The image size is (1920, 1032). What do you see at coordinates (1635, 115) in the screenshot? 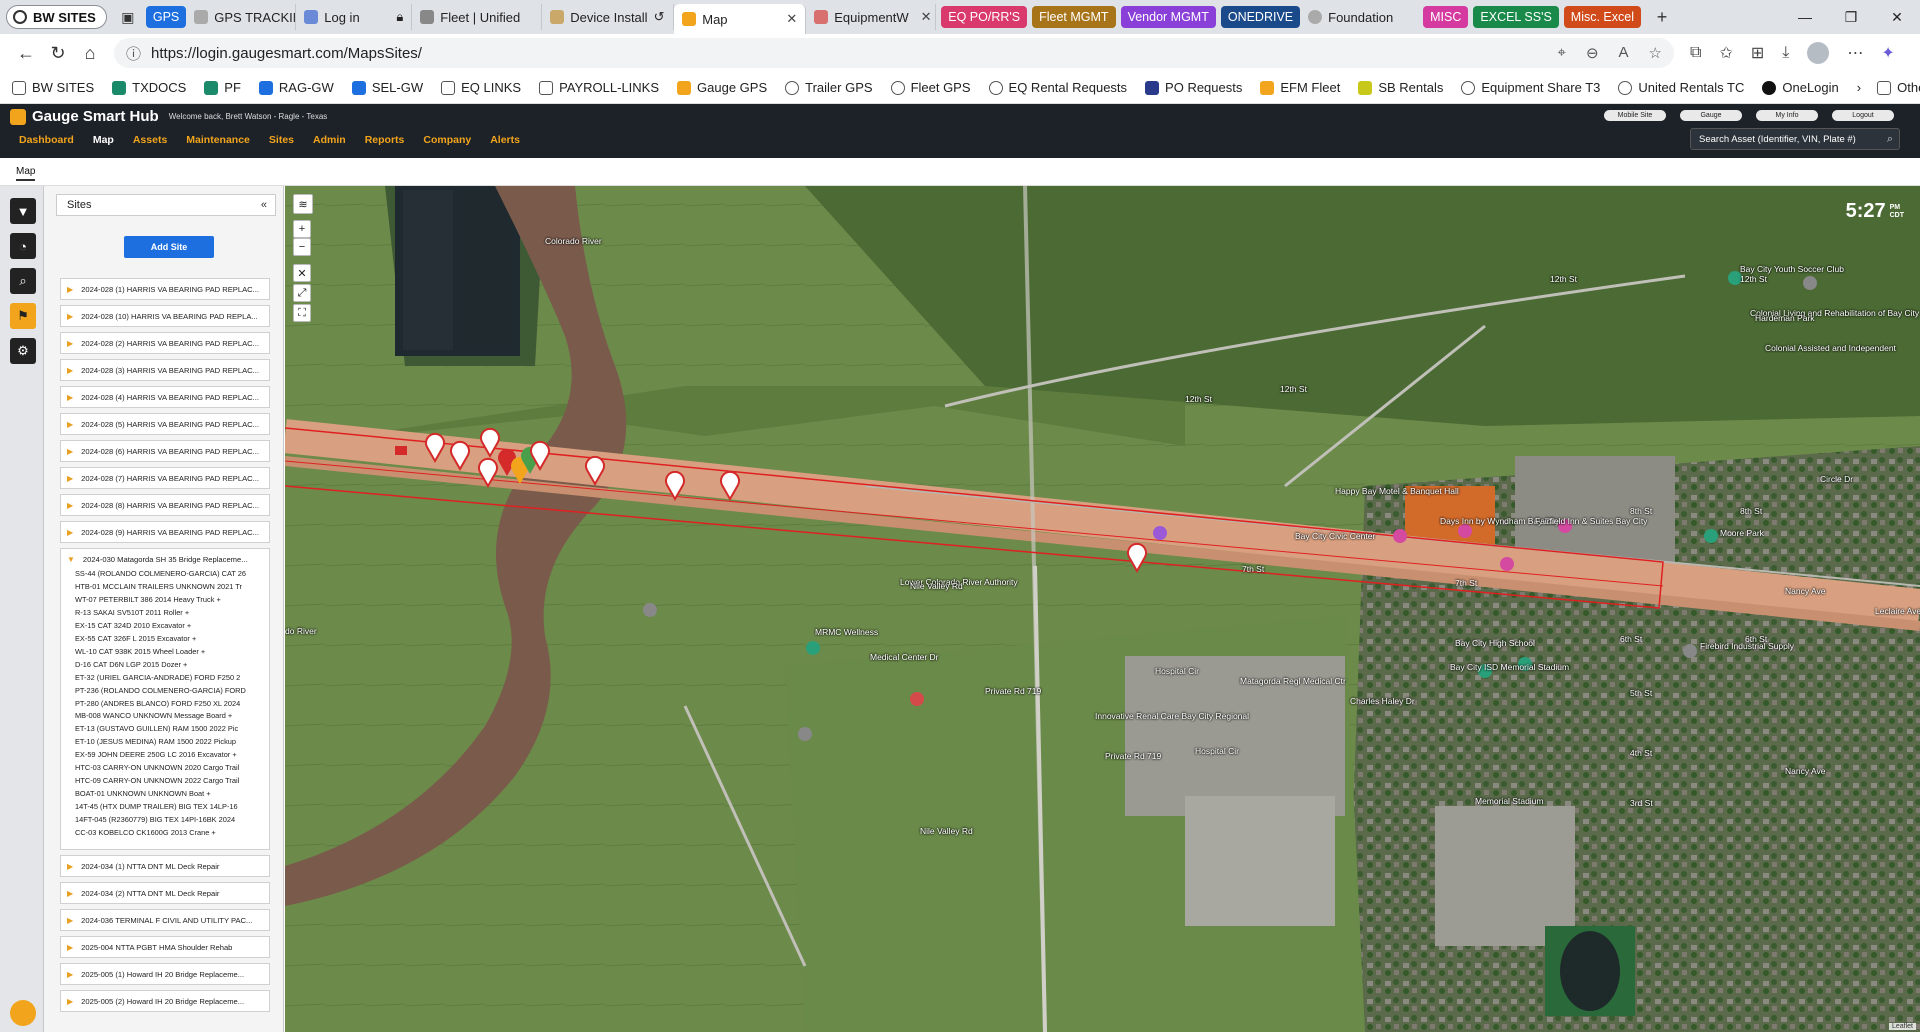
I see `mobile-site-button: Mobile Site` at bounding box center [1635, 115].